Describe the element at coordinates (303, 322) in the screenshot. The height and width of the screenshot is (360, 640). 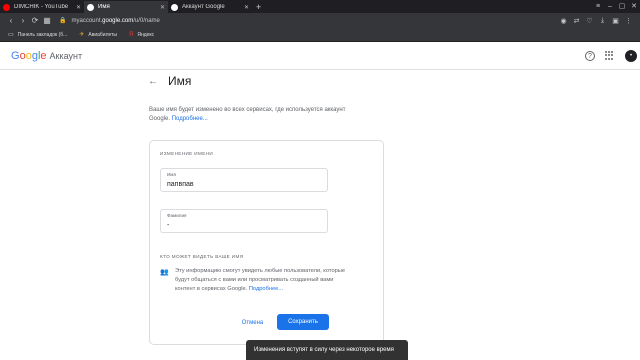
I see `save-button: Сохранить` at that location.